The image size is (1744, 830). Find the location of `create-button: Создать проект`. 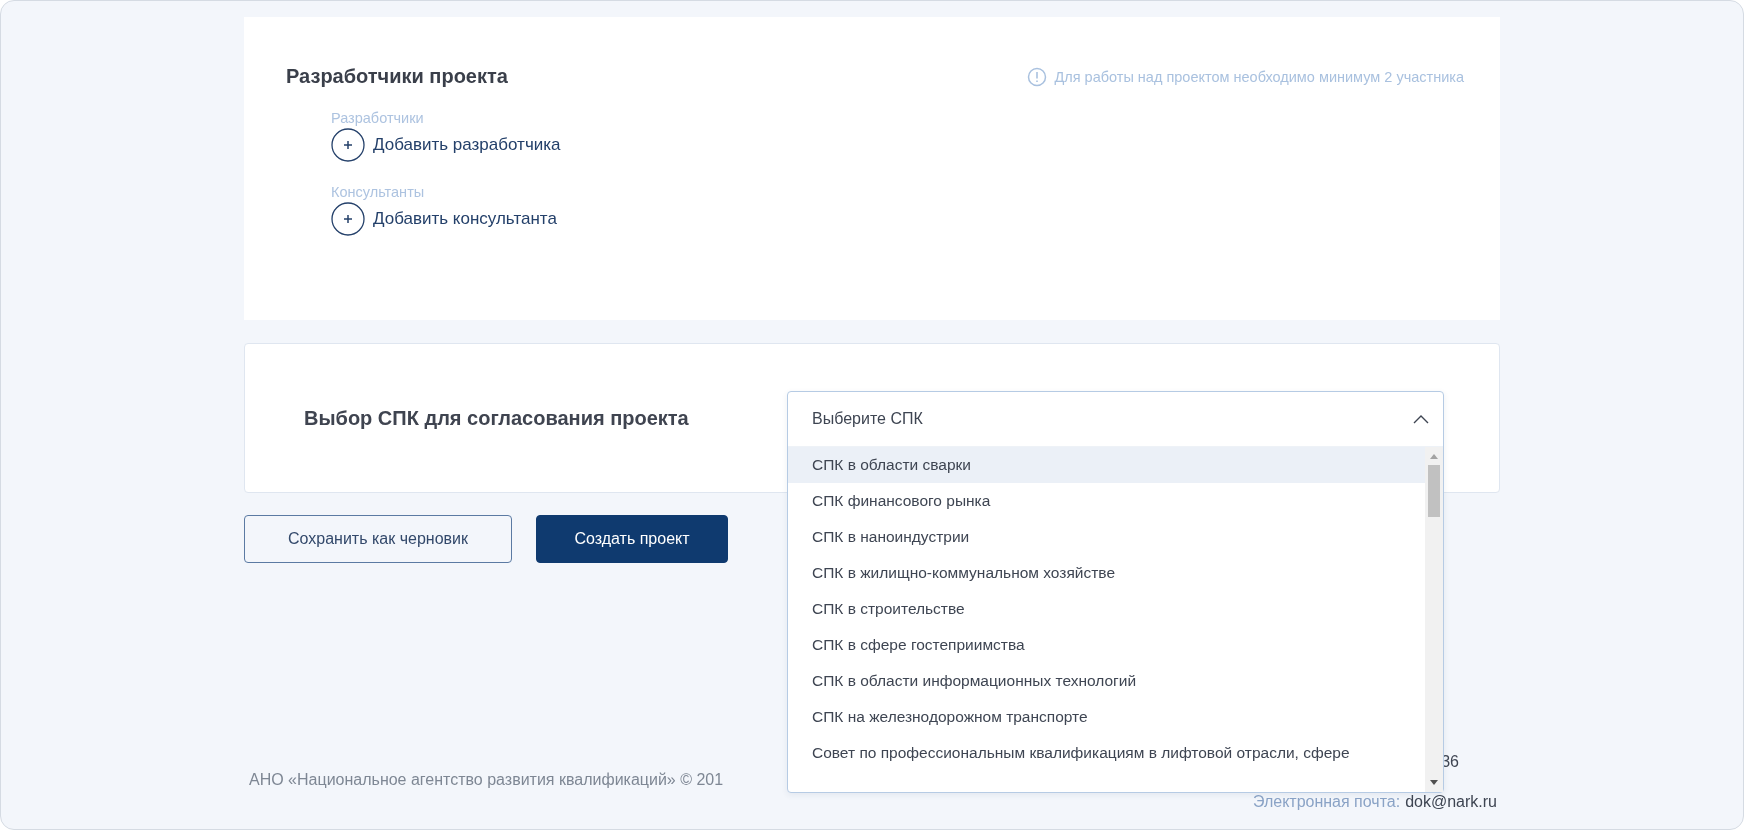

create-button: Создать проект is located at coordinates (632, 539).